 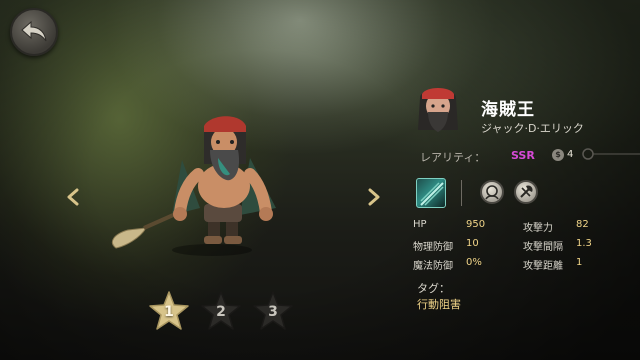 I want to click on stat-value: 950, so click(x=476, y=224).